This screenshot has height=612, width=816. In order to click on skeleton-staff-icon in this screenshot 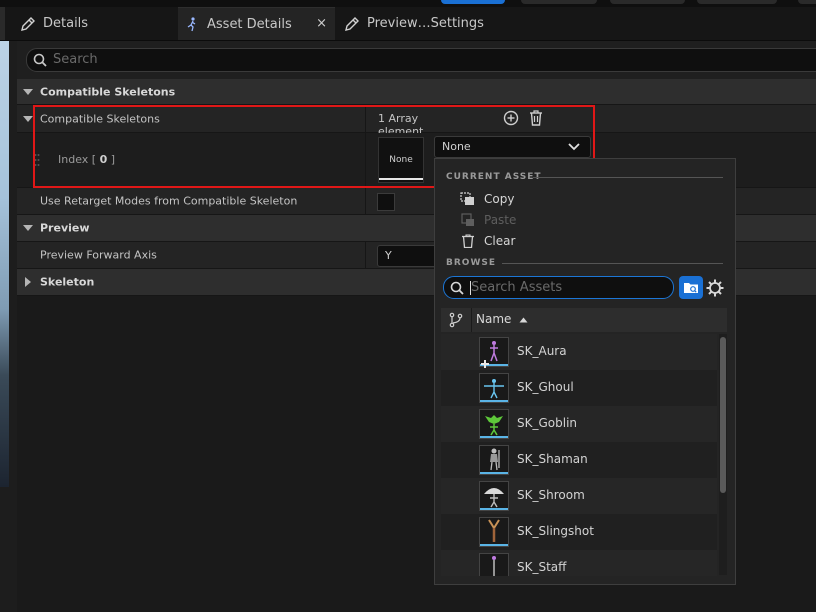, I will do `click(494, 566)`.